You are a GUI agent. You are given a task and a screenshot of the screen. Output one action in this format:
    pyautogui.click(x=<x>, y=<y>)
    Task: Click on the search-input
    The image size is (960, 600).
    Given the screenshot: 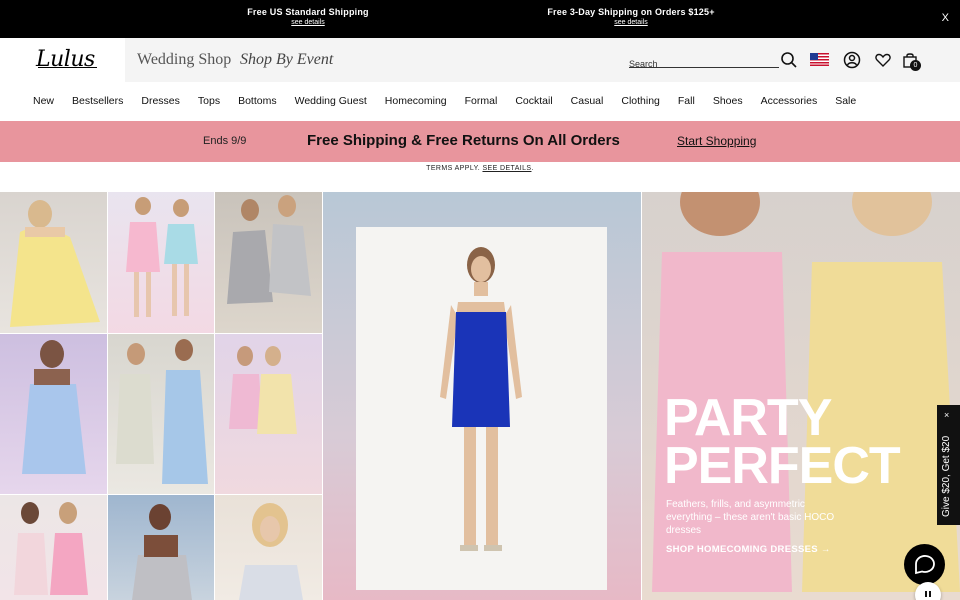 What is the action you would take?
    pyautogui.click(x=699, y=64)
    